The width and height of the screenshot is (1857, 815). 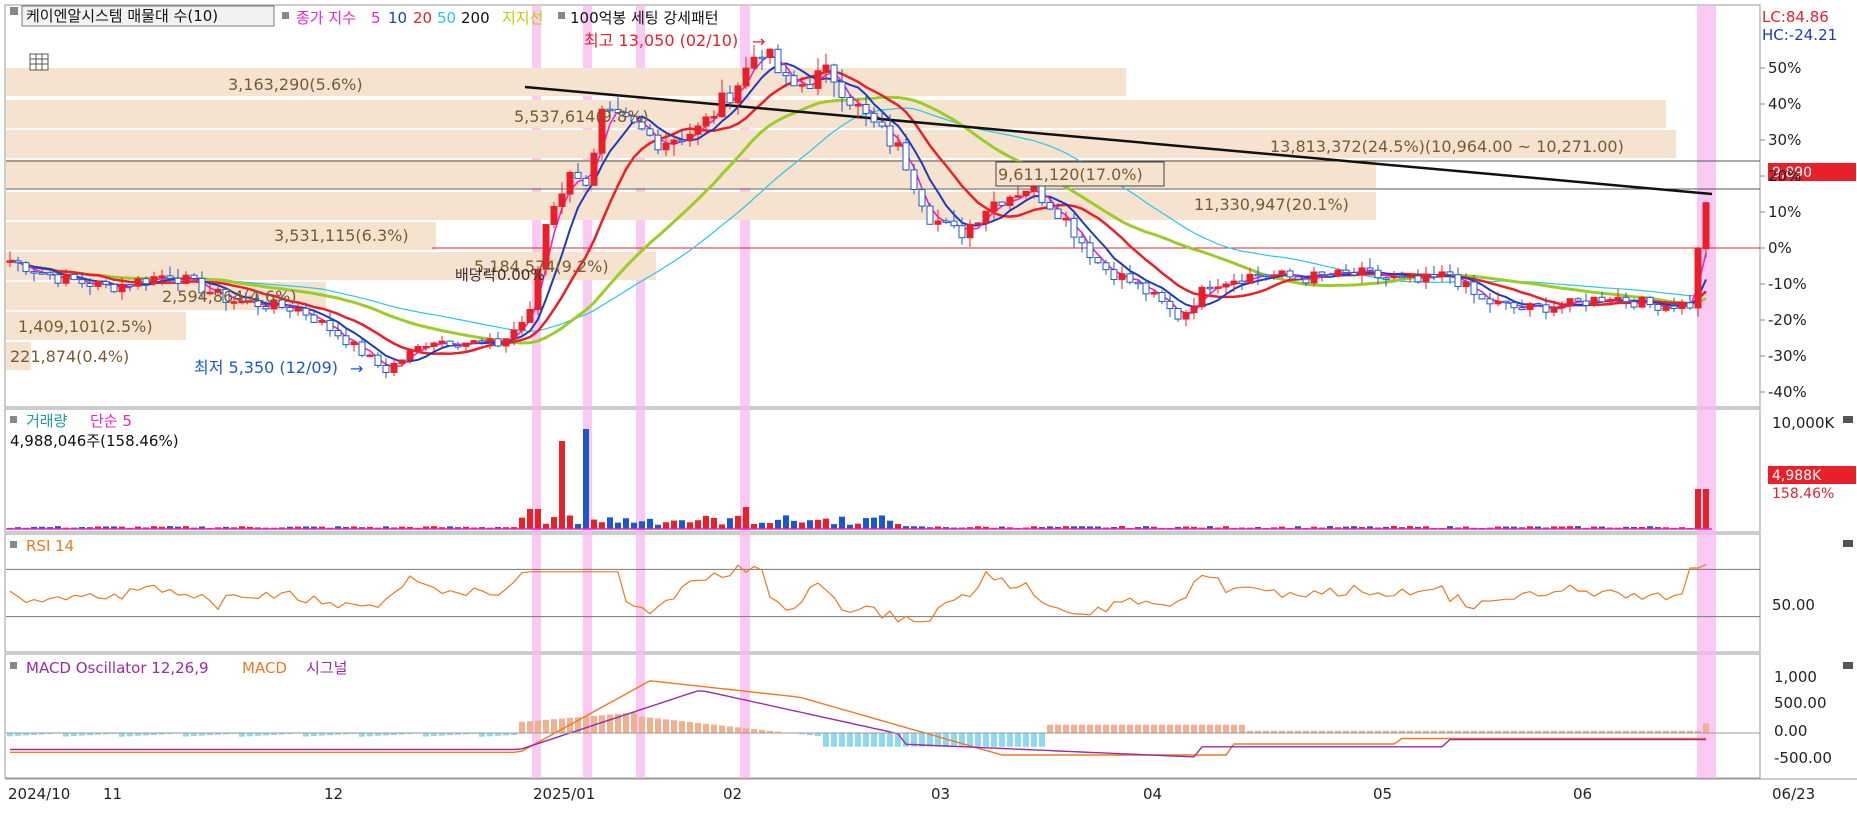 What do you see at coordinates (111, 421) in the screenshot?
I see `volume-ma-label: 단순 5` at bounding box center [111, 421].